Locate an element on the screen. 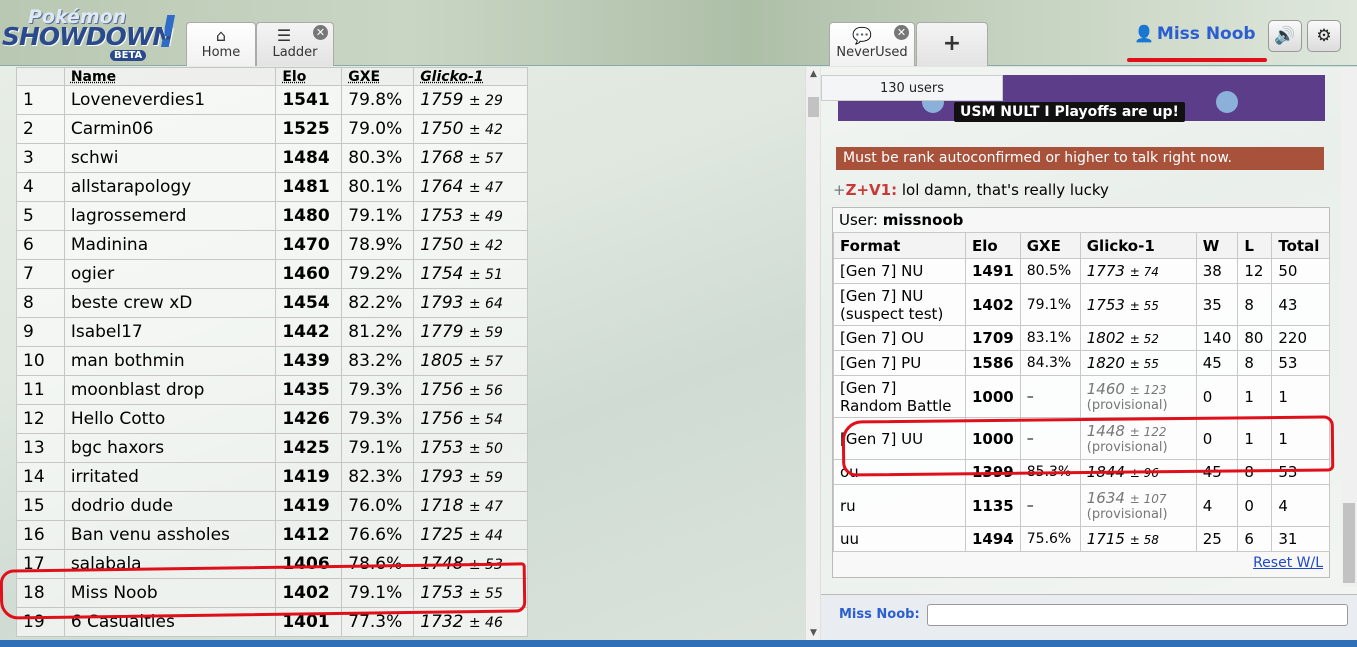 The width and height of the screenshot is (1357, 647). chat-input-bar: Miss Noob: is located at coordinates (1089, 617).